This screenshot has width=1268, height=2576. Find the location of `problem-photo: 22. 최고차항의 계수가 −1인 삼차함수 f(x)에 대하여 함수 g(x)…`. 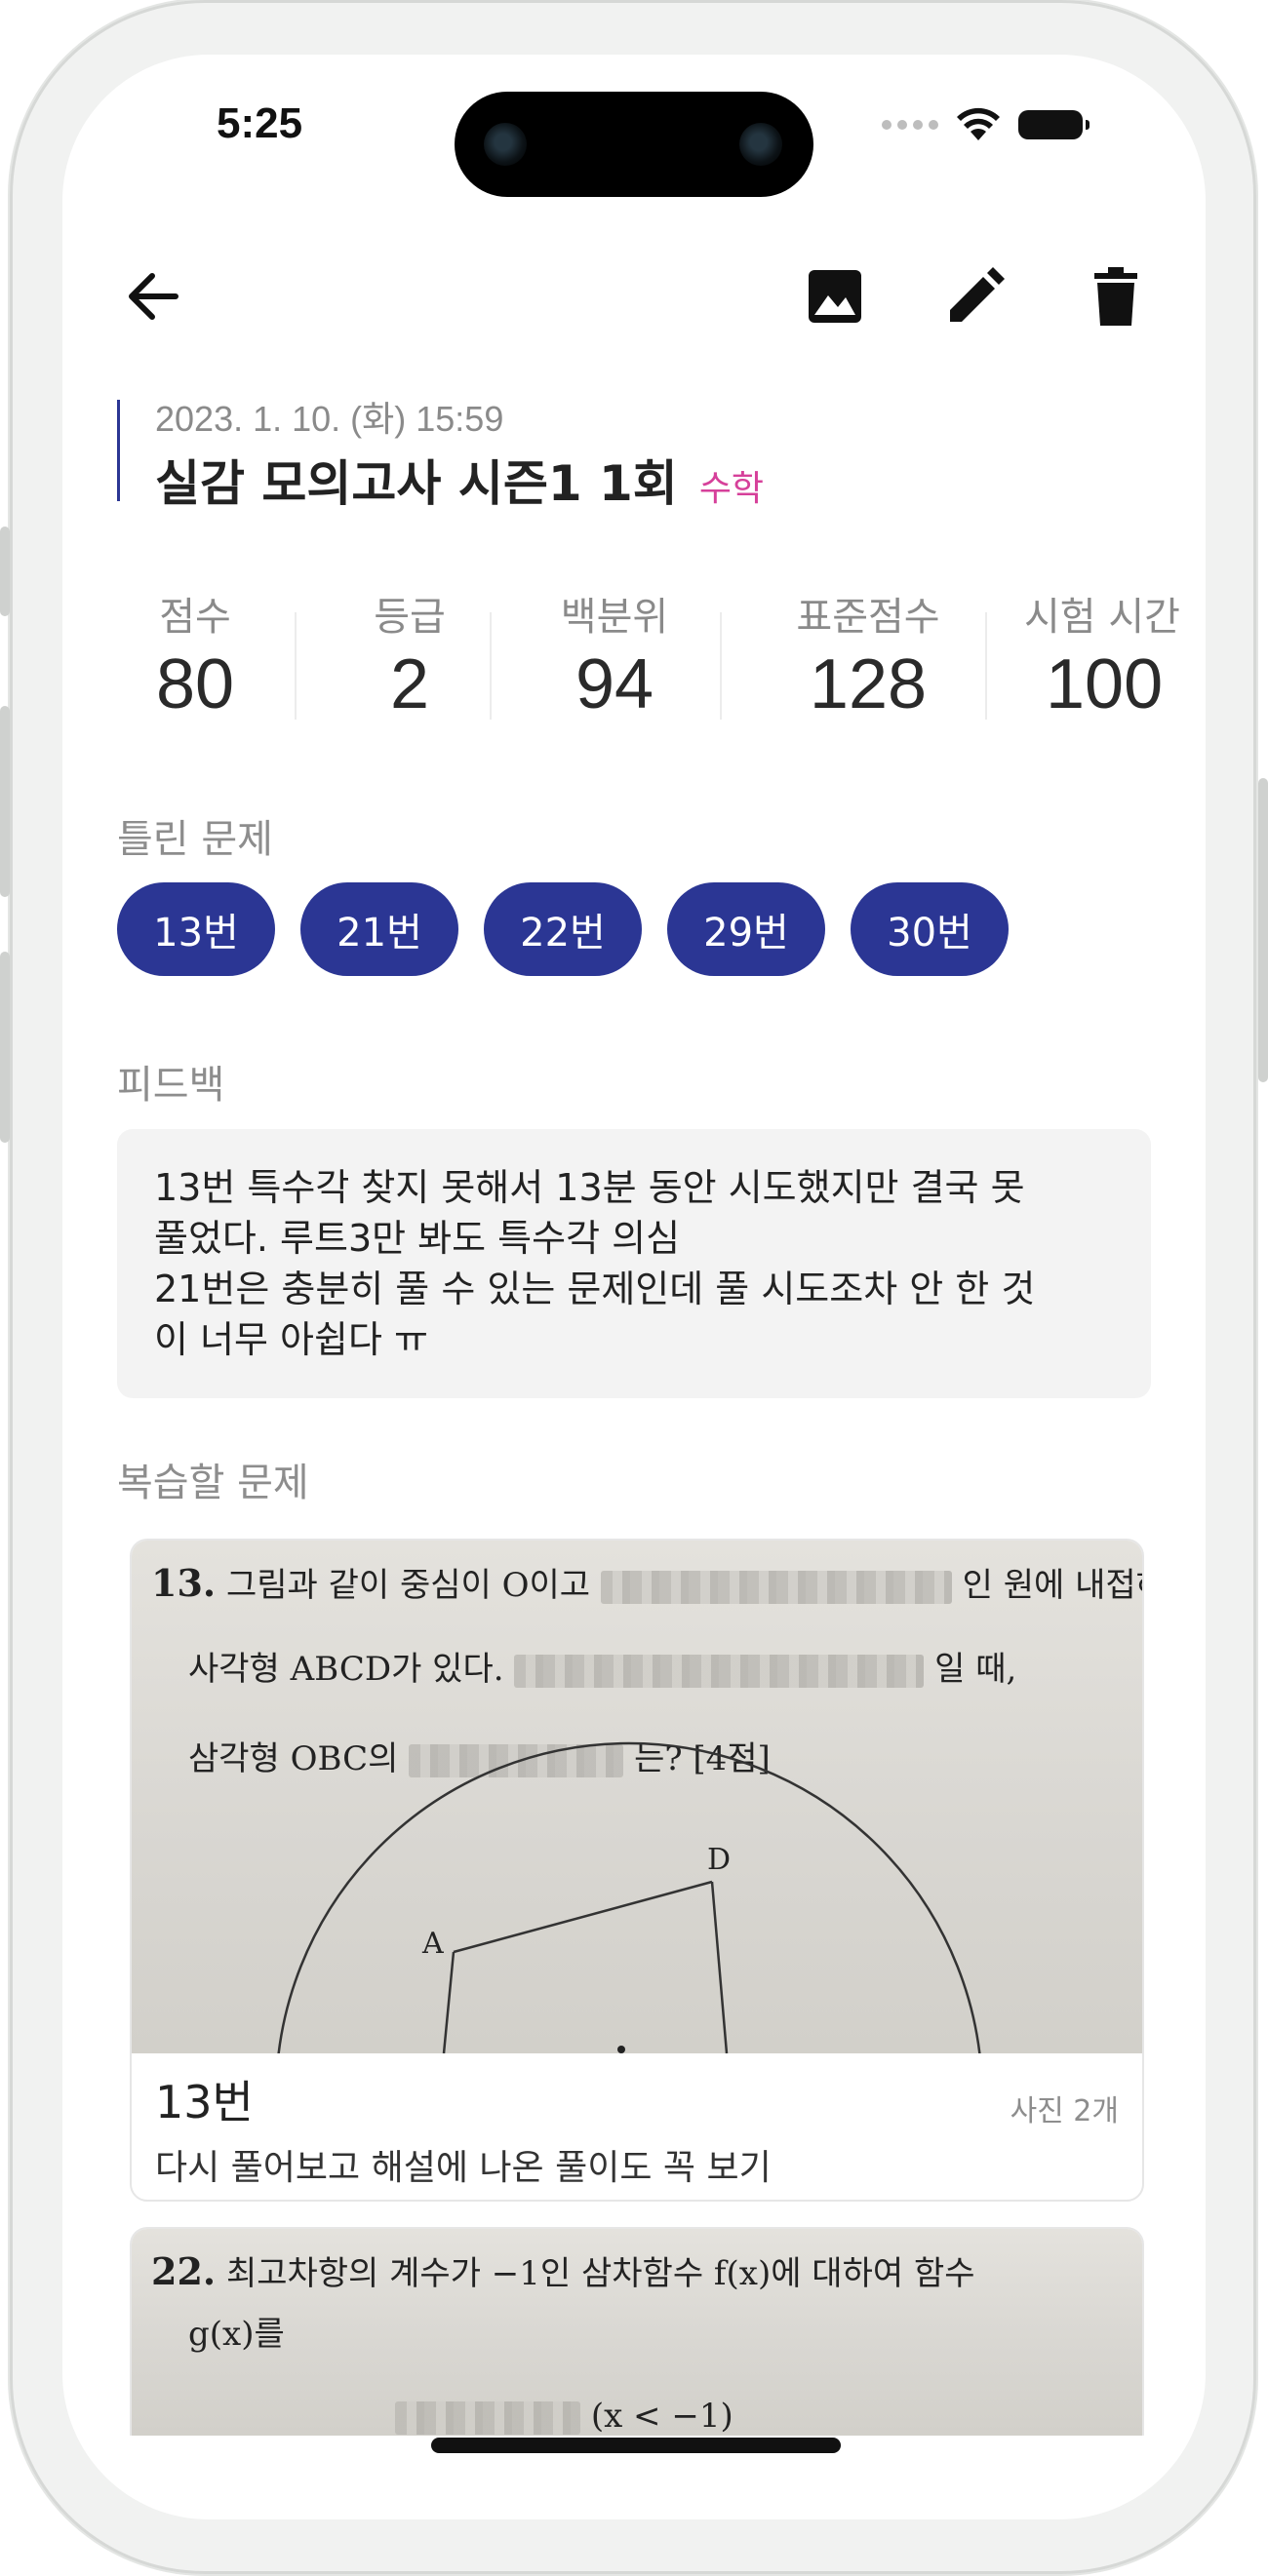

problem-photo: 22. 최고차항의 계수가 −1인 삼차함수 f(x)에 대하여 함수 g(x)… is located at coordinates (637, 2332).